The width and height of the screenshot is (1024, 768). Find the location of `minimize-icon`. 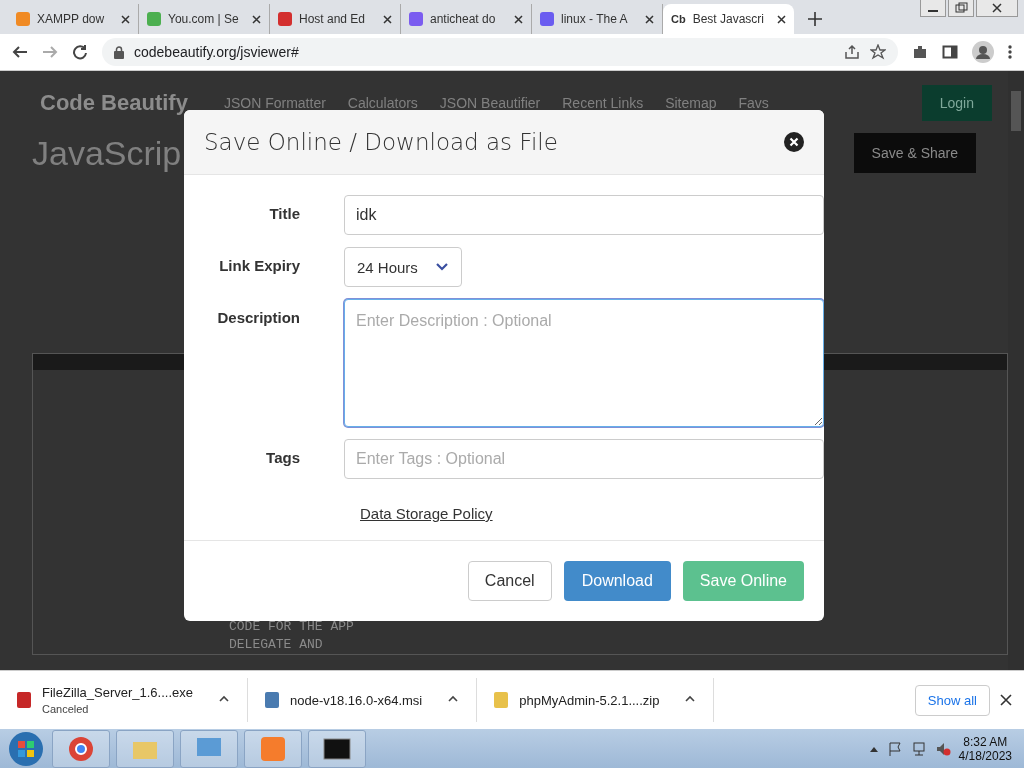

minimize-icon is located at coordinates (933, 8).